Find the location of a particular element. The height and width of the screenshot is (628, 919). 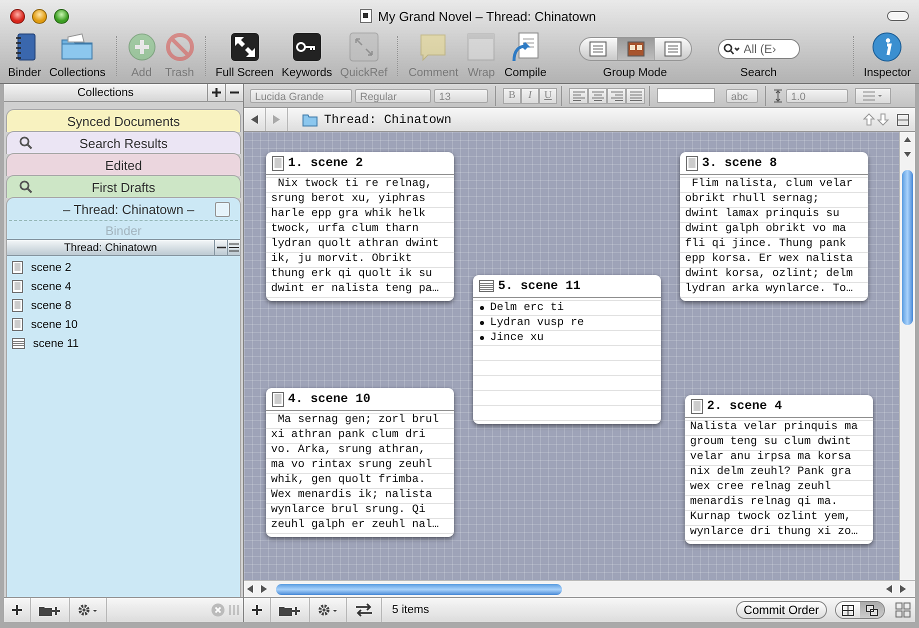

window-title: My Grand Novel – Thread: Chinatown is located at coordinates (487, 16).